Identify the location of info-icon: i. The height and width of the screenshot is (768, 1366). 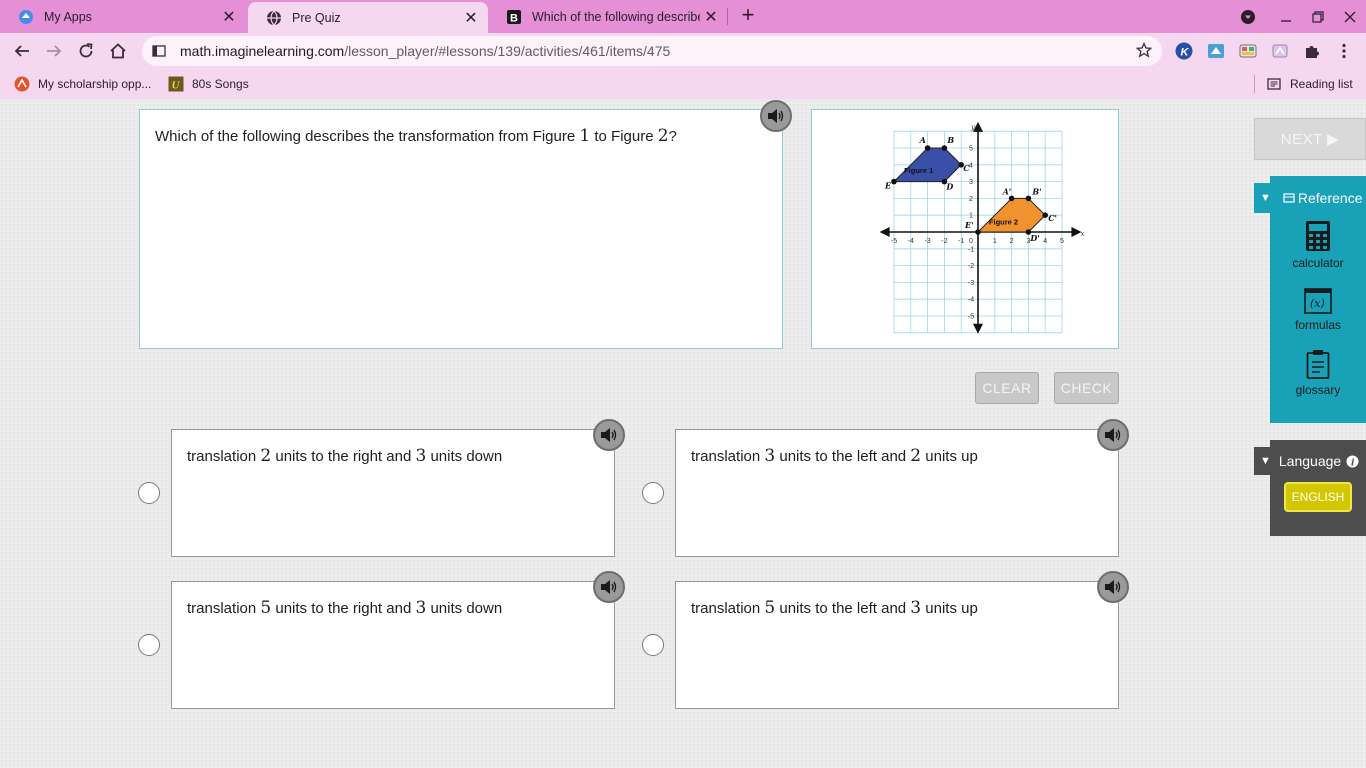
(1352, 461).